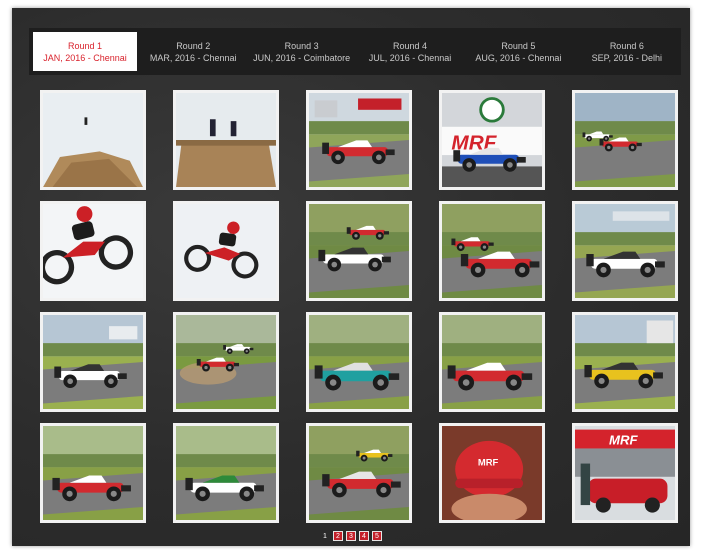  What do you see at coordinates (302, 57) in the screenshot?
I see `tab-round-info: JUN, 2016 - Coimbatore` at bounding box center [302, 57].